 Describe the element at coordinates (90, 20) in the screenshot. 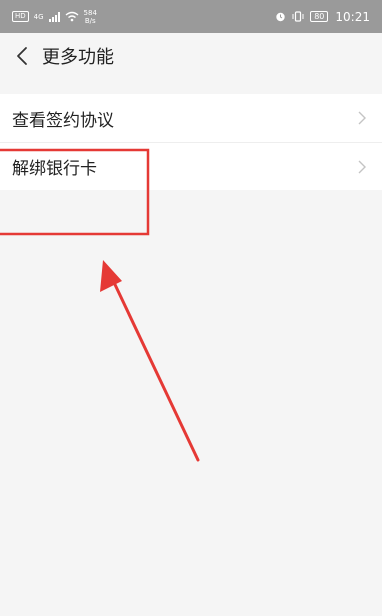

I see `speed-unit: B/s` at that location.